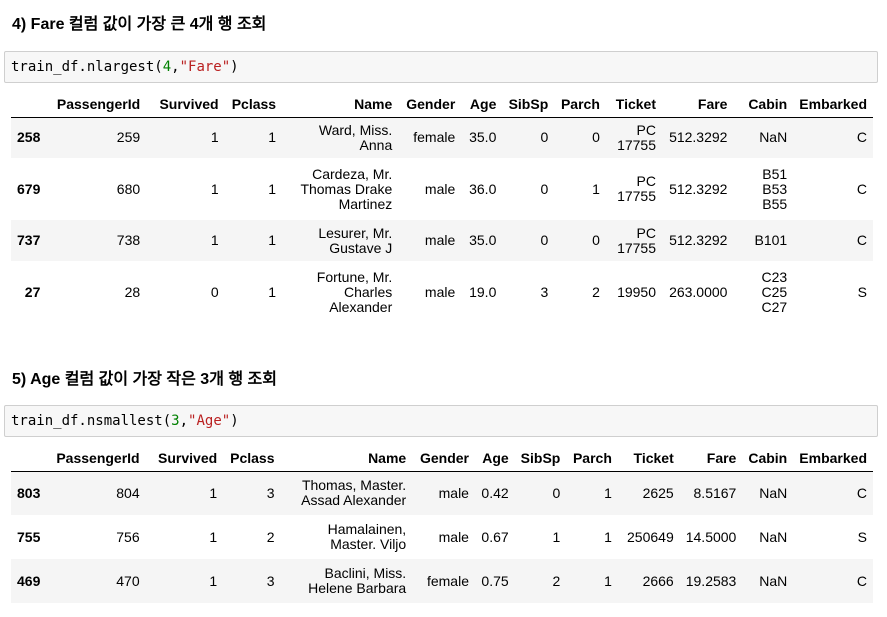  Describe the element at coordinates (144, 379) in the screenshot. I see `section-5-heading: 5) Age 컬럼 값이 가장 작은 3개 행 조회` at that location.